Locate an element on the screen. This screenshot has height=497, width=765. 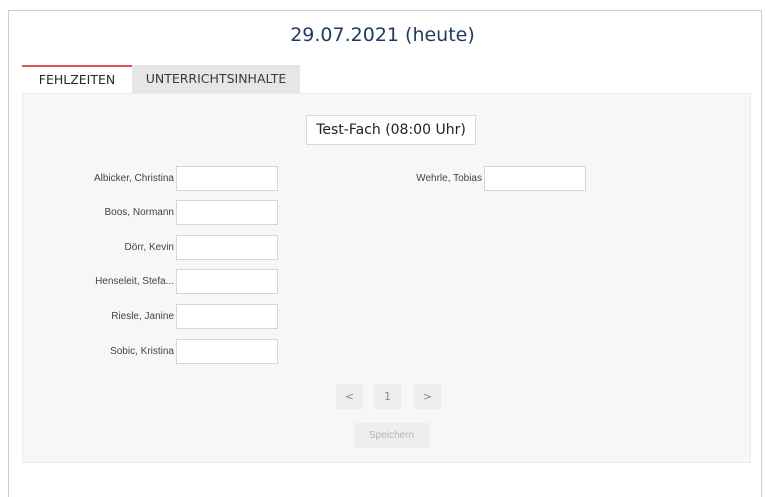
subject-header: Test-Fach (08:00 Uhr) is located at coordinates (391, 130).